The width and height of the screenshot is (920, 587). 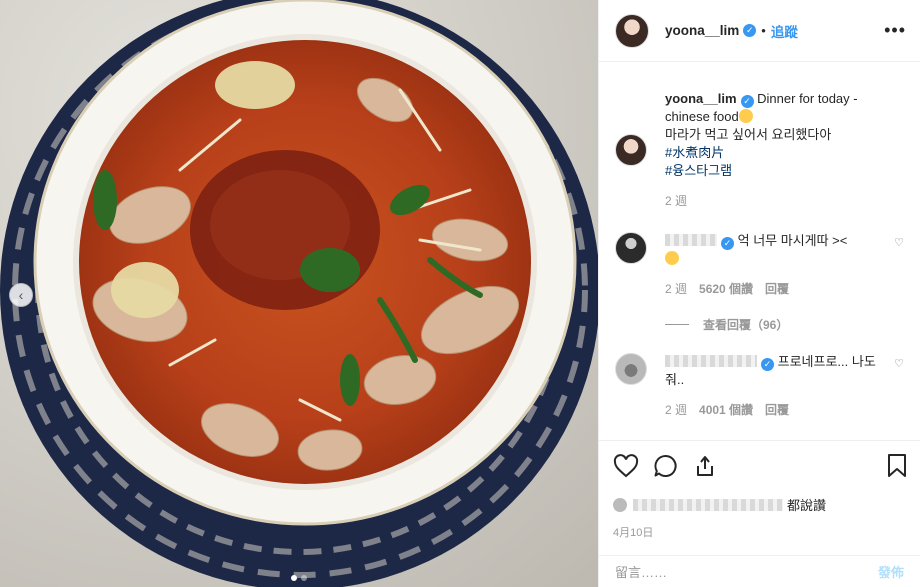 What do you see at coordinates (759, 265) in the screenshot?
I see `comment-item: ✓ 억 너무 마시게따 >< 2 週 5620 個讚 回覆 ♡` at bounding box center [759, 265].